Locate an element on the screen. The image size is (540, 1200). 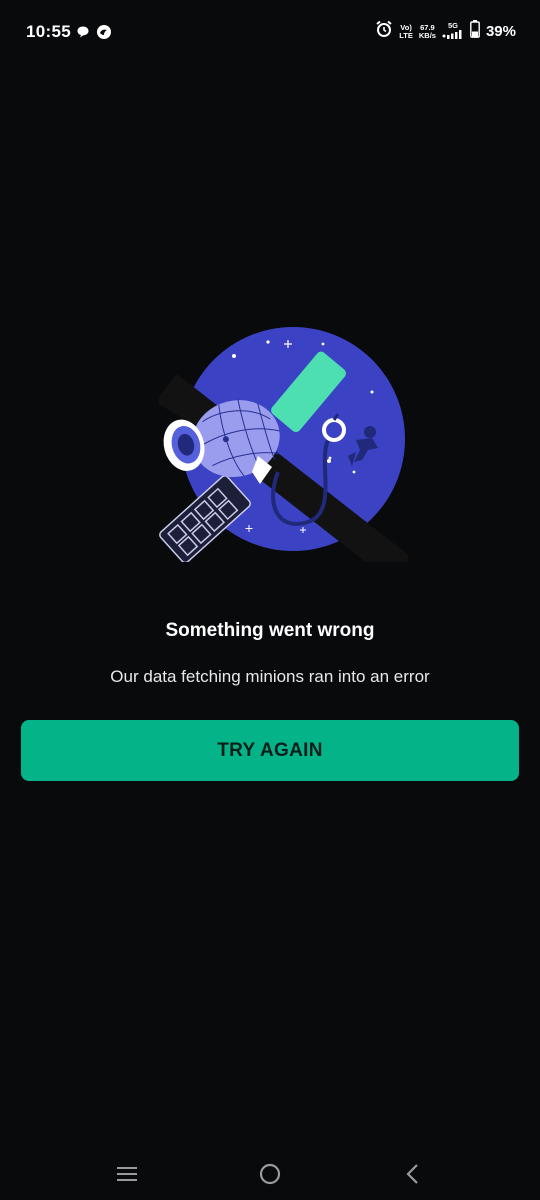
volte-indicator: Vo) LTE is located at coordinates (406, 31).